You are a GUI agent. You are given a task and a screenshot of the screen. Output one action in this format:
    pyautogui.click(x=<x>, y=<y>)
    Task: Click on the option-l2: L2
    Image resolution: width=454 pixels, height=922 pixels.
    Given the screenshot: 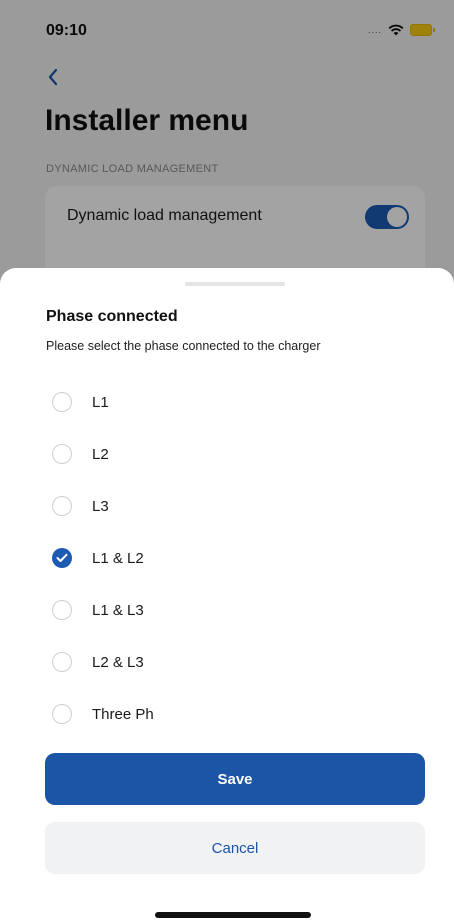 What is the action you would take?
    pyautogui.click(x=236, y=454)
    